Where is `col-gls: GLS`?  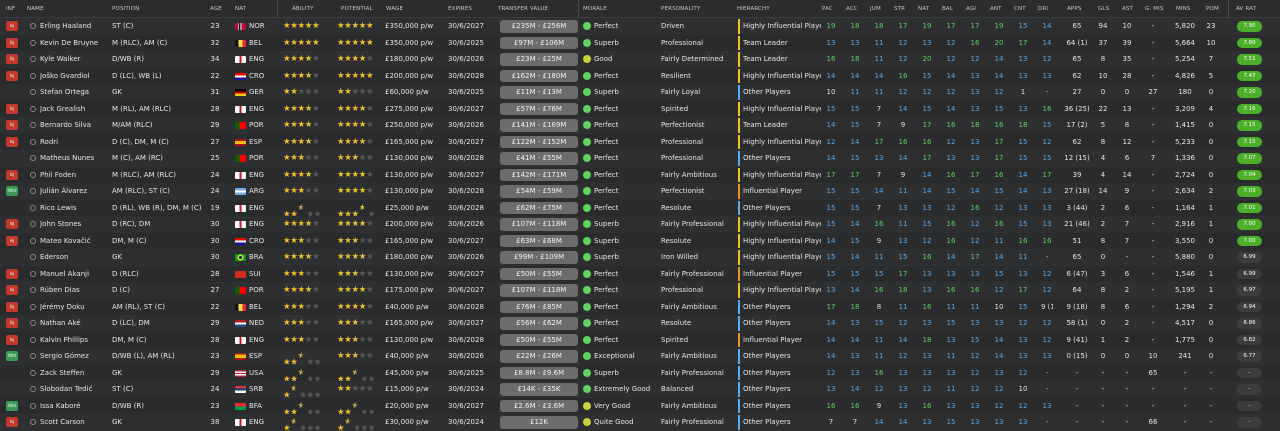 col-gls: GLS is located at coordinates (1103, 9).